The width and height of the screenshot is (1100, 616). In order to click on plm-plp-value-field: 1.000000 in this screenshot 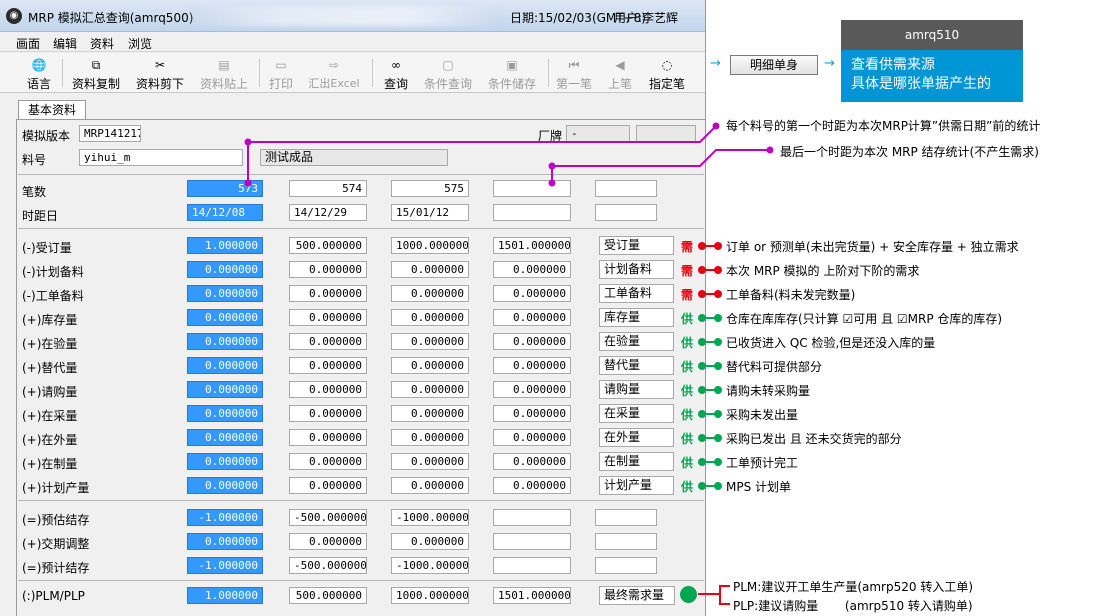, I will do `click(225, 595)`.